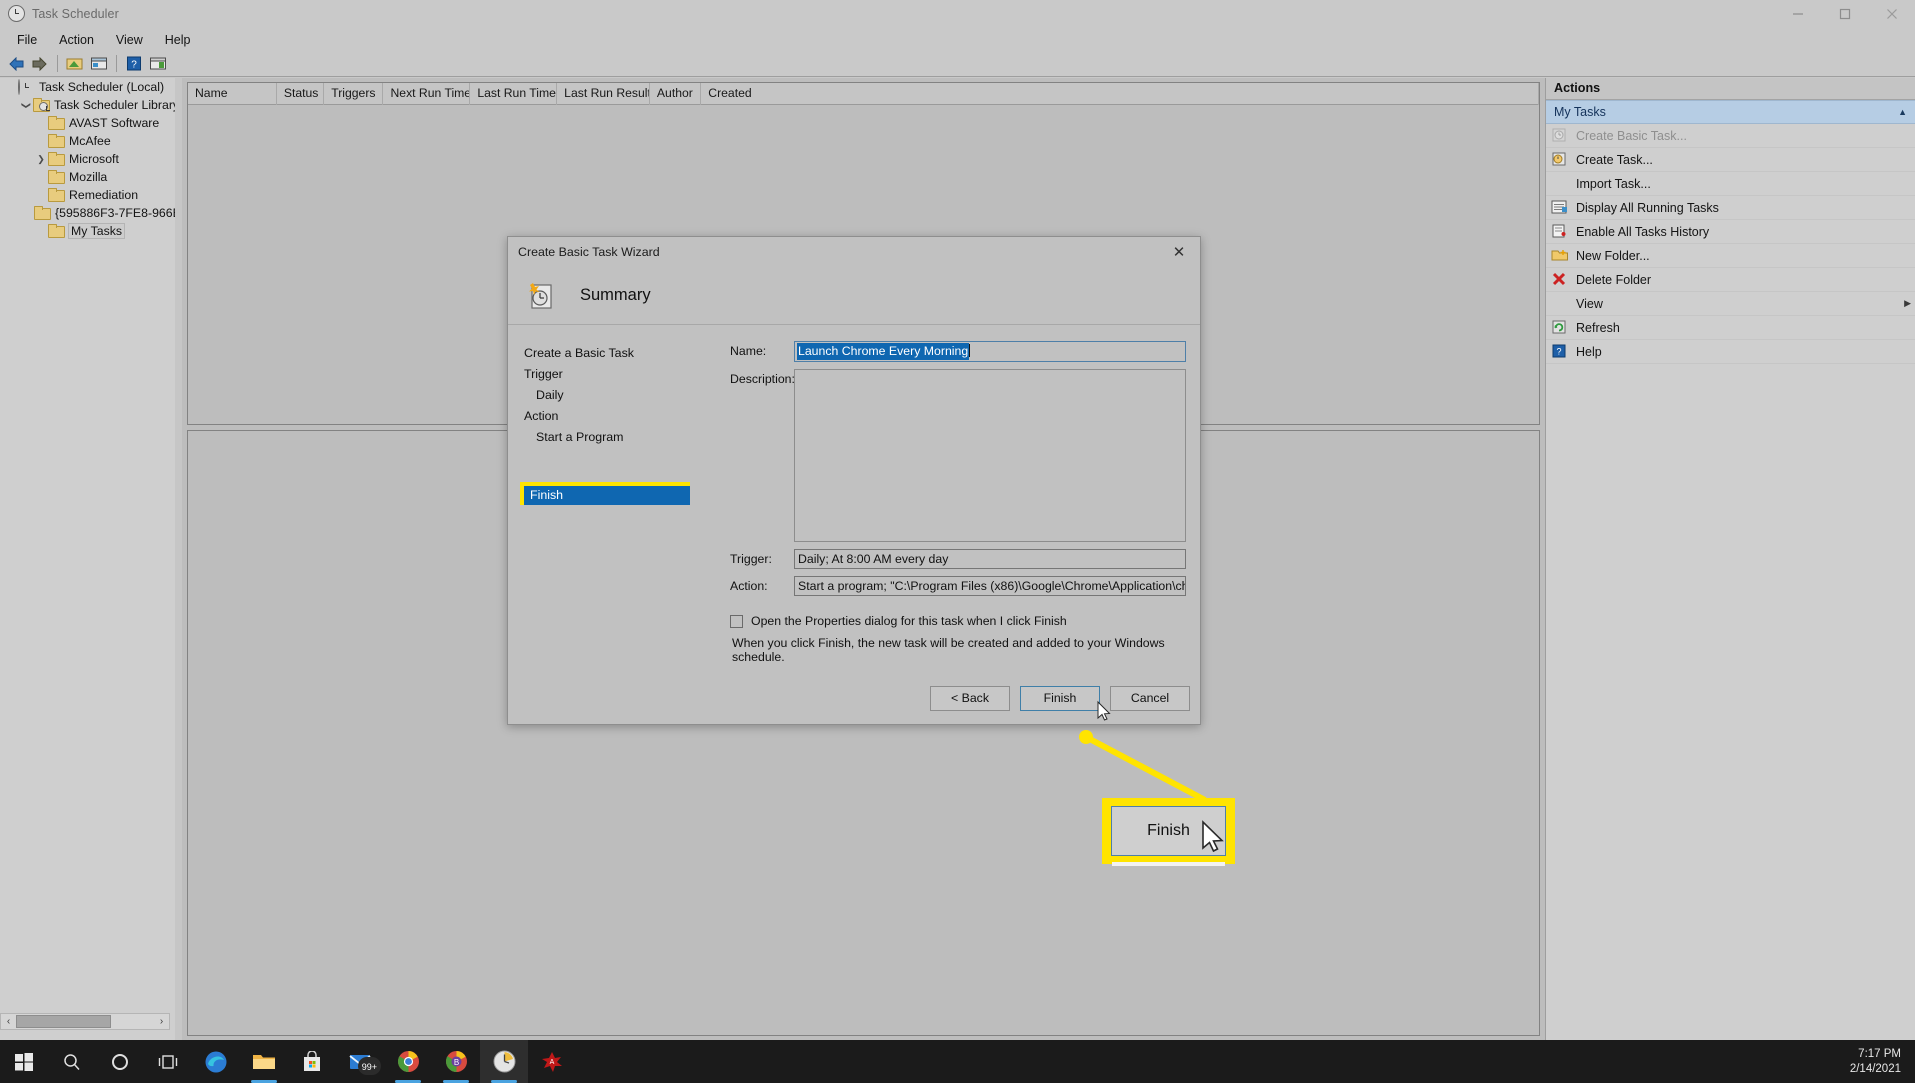  I want to click on maximize-button, so click(1844, 14).